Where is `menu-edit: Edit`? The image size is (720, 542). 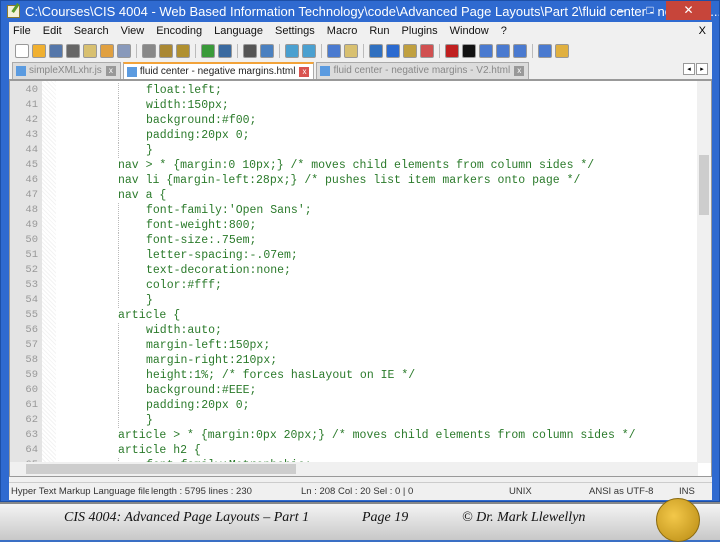
menu-edit: Edit is located at coordinates (52, 31).